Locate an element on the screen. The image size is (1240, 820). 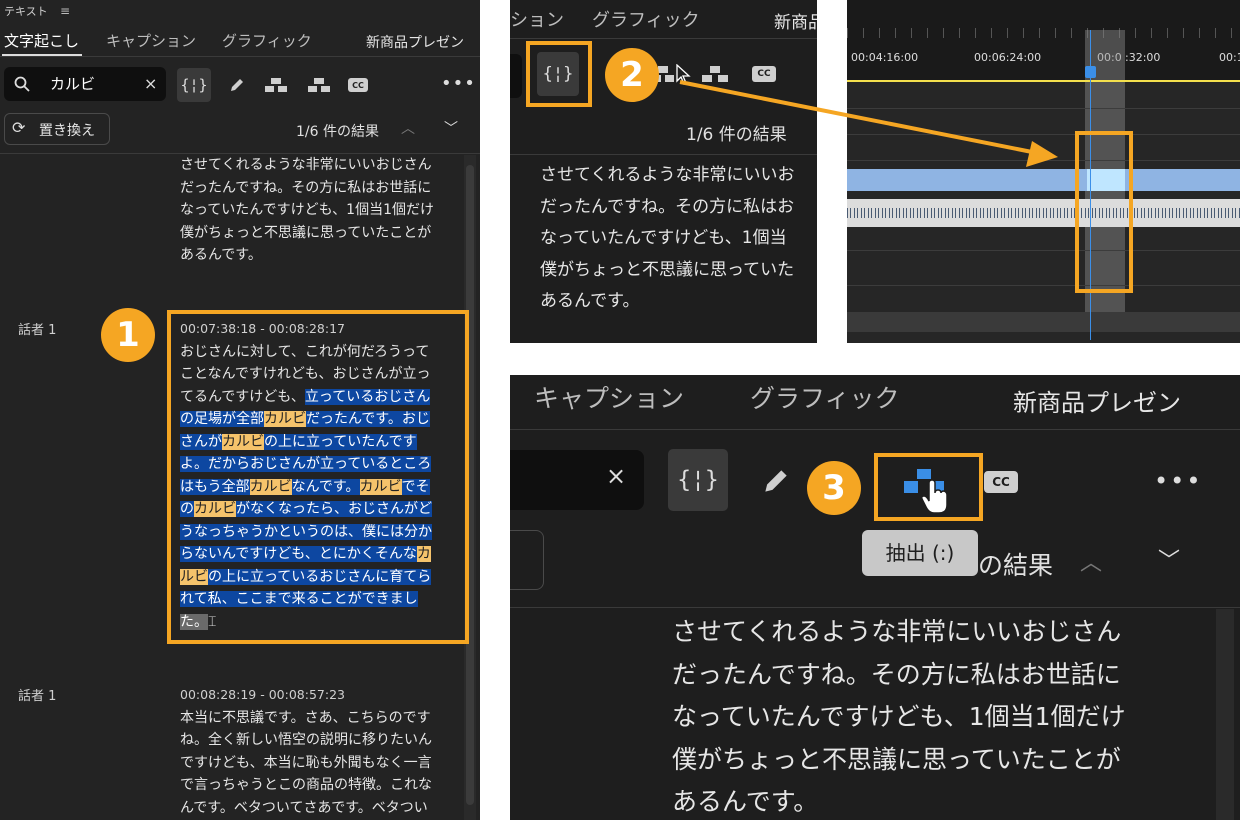
pencil-icon is located at coordinates (776, 481).